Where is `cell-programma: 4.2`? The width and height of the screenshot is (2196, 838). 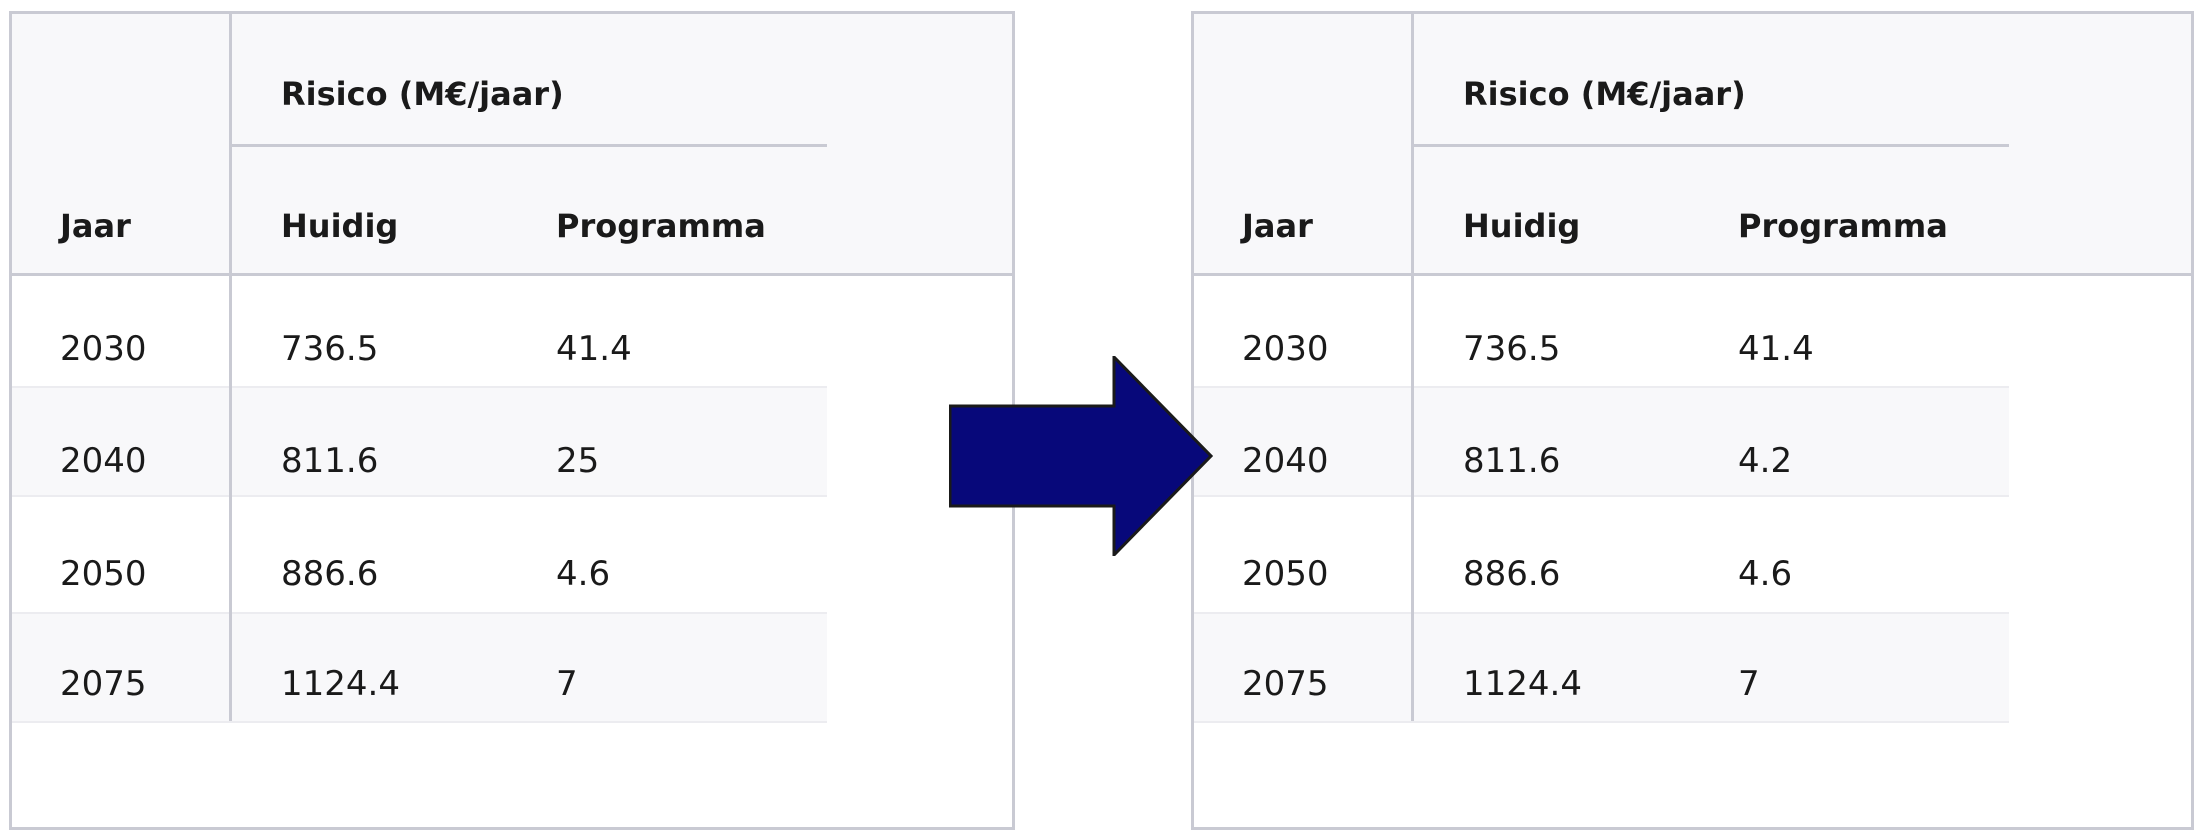
cell-programma: 4.2 is located at coordinates (1765, 461).